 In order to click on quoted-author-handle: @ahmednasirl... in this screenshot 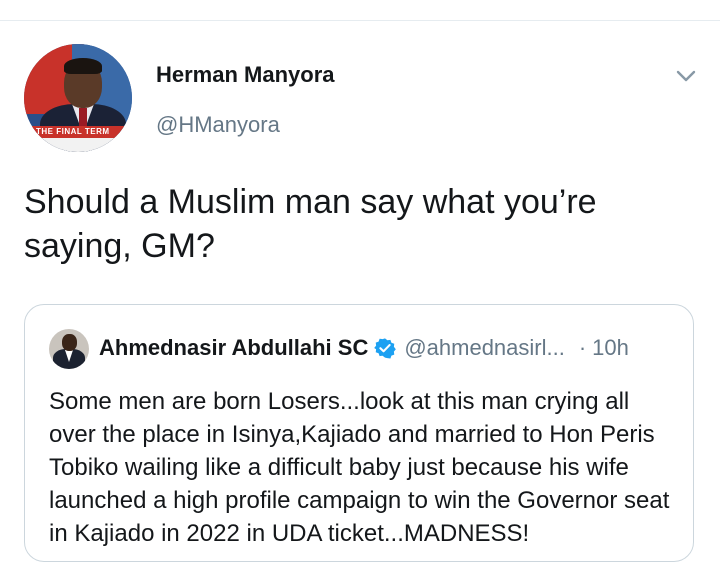, I will do `click(484, 348)`.